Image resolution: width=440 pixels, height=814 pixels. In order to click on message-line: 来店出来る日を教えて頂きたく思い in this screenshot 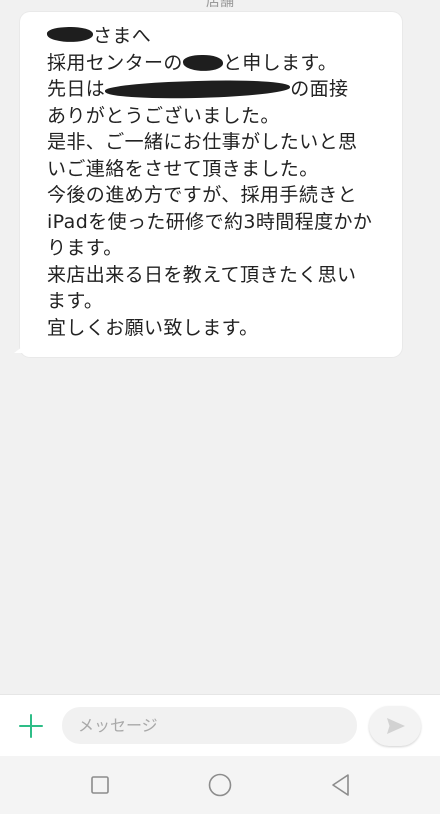, I will do `click(202, 274)`.